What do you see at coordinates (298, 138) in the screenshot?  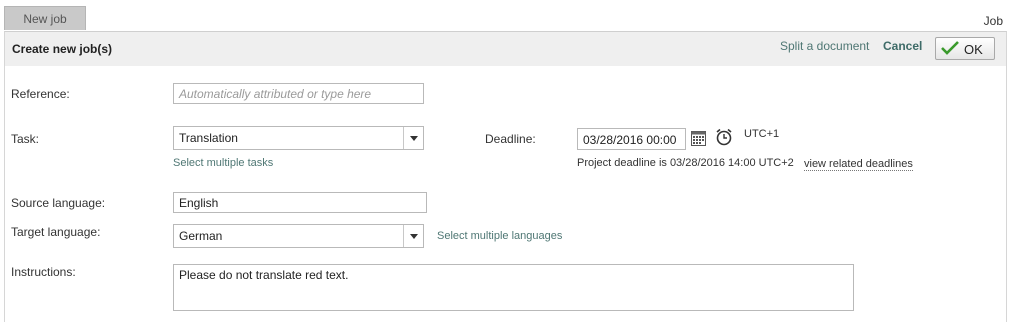 I see `task-select: Translation` at bounding box center [298, 138].